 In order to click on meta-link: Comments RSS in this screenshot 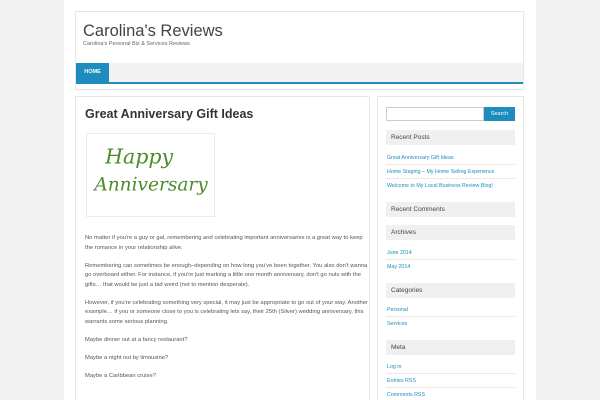, I will do `click(406, 395)`.